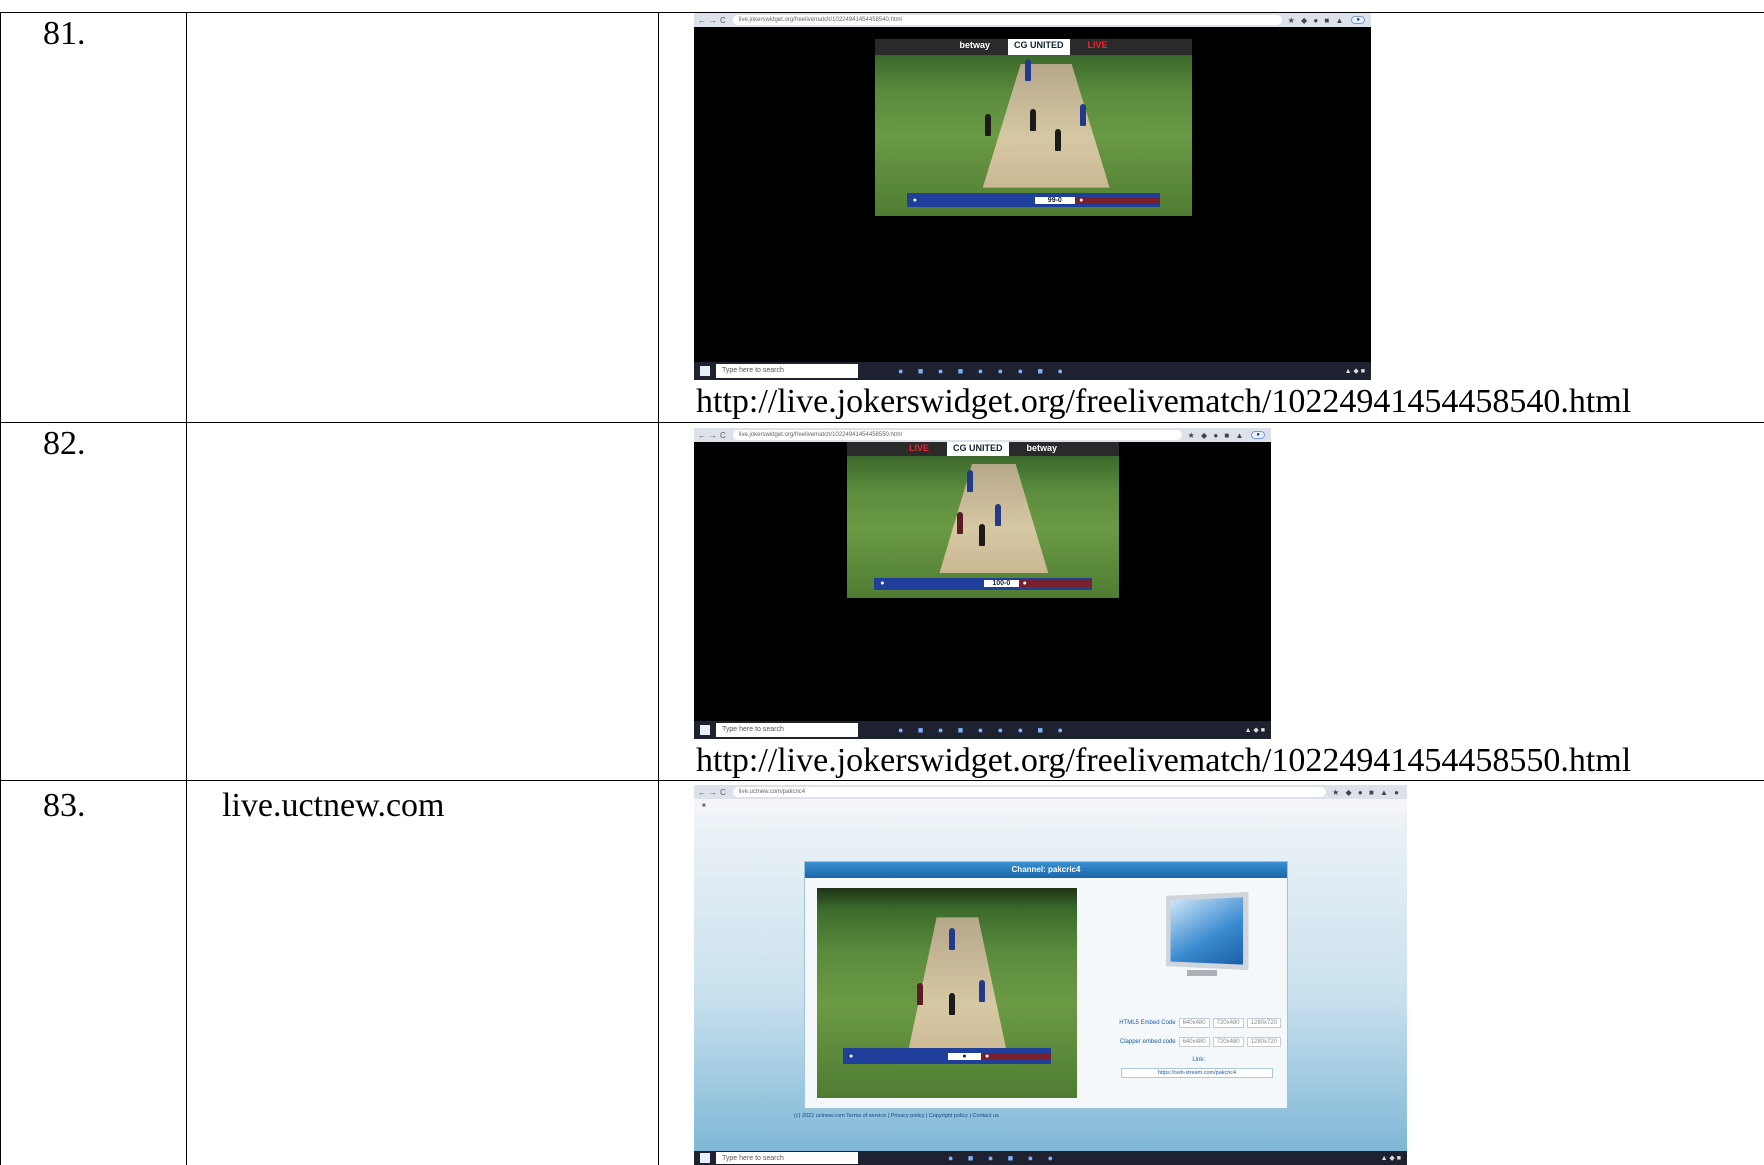  I want to click on channel-title: Channel: pakcric4, so click(1046, 870).